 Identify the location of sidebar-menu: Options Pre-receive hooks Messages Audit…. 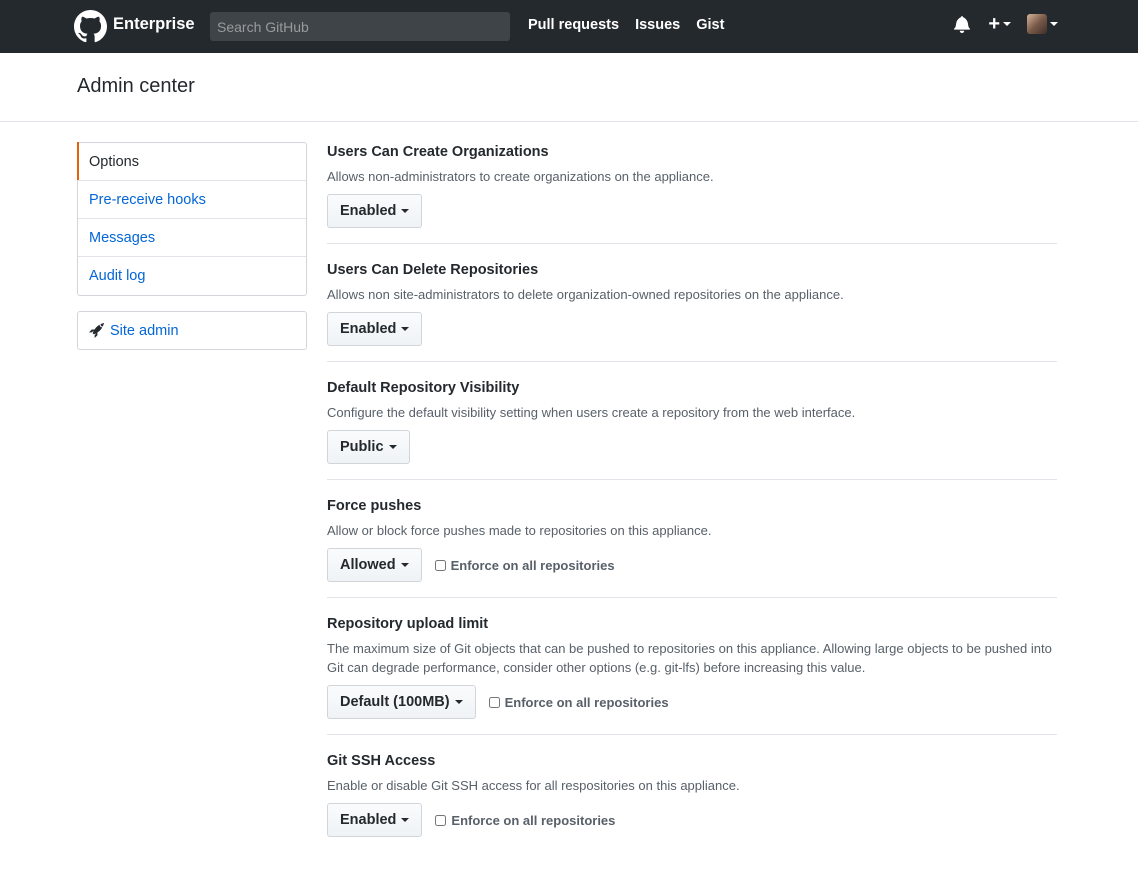
(192, 219).